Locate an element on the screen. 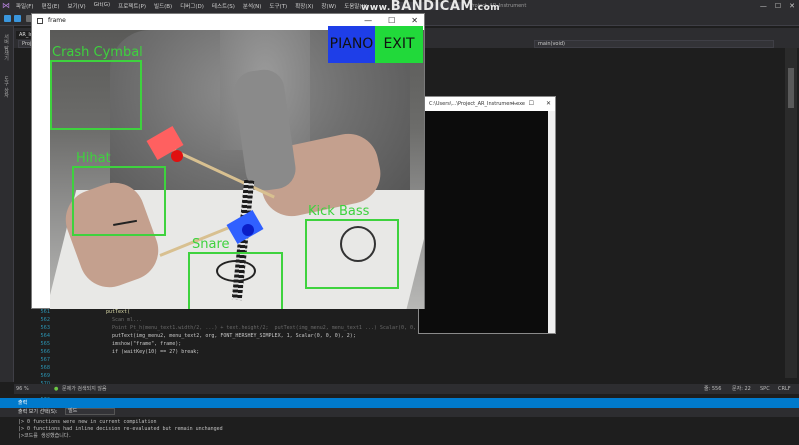 This screenshot has height=445, width=799. console-minimize-icon: — is located at coordinates (514, 104).